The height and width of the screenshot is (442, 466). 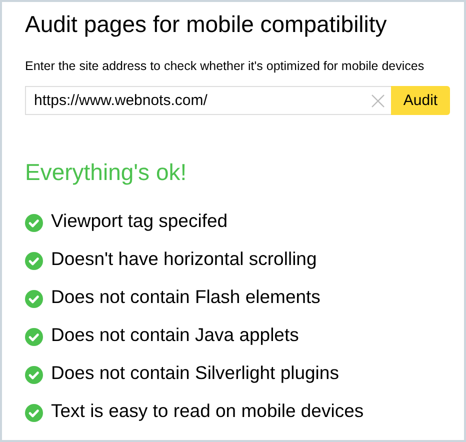 What do you see at coordinates (196, 100) in the screenshot?
I see `url-field: https://www.webnots.com/` at bounding box center [196, 100].